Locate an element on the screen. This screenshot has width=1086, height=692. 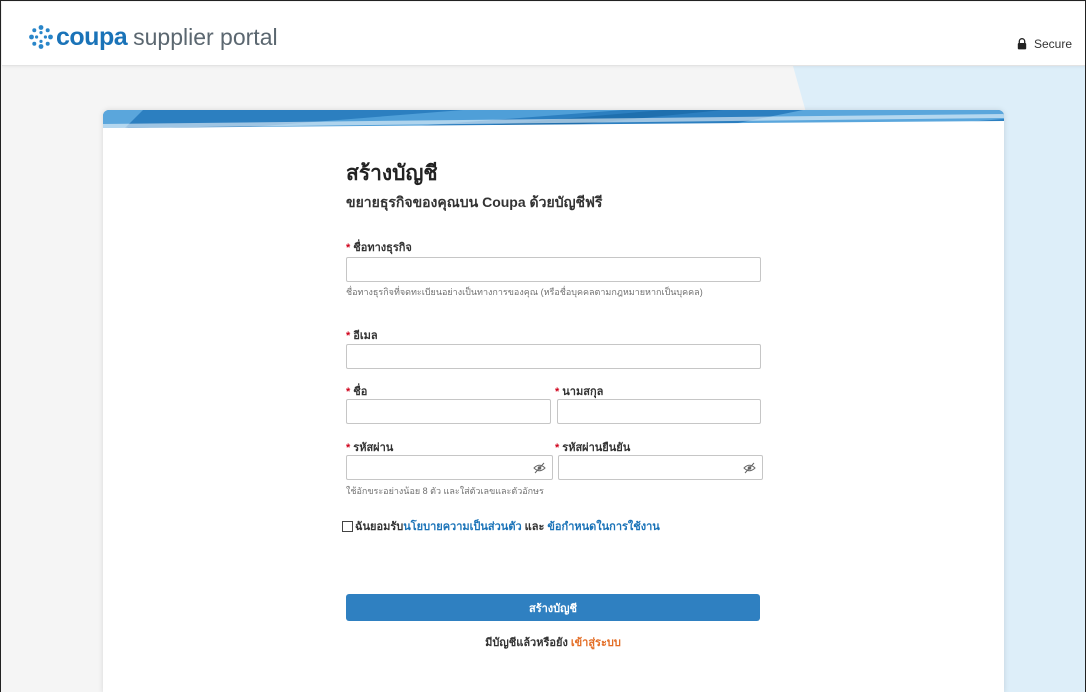
business-name-label-text: ชื่อทางธุรกิจ is located at coordinates (382, 248).